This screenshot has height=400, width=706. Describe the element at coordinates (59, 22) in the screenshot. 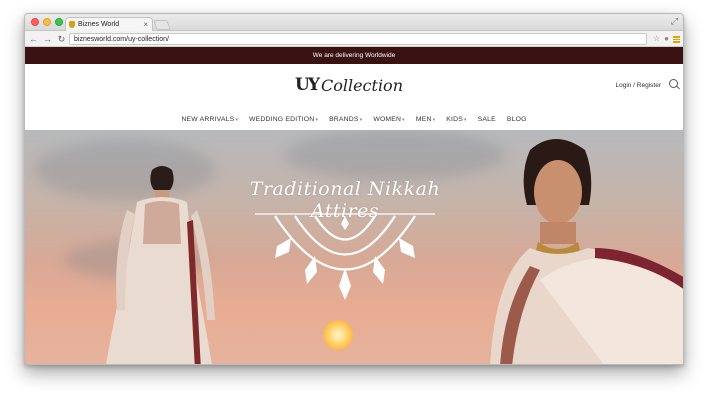

I see `maximize-window-button` at that location.